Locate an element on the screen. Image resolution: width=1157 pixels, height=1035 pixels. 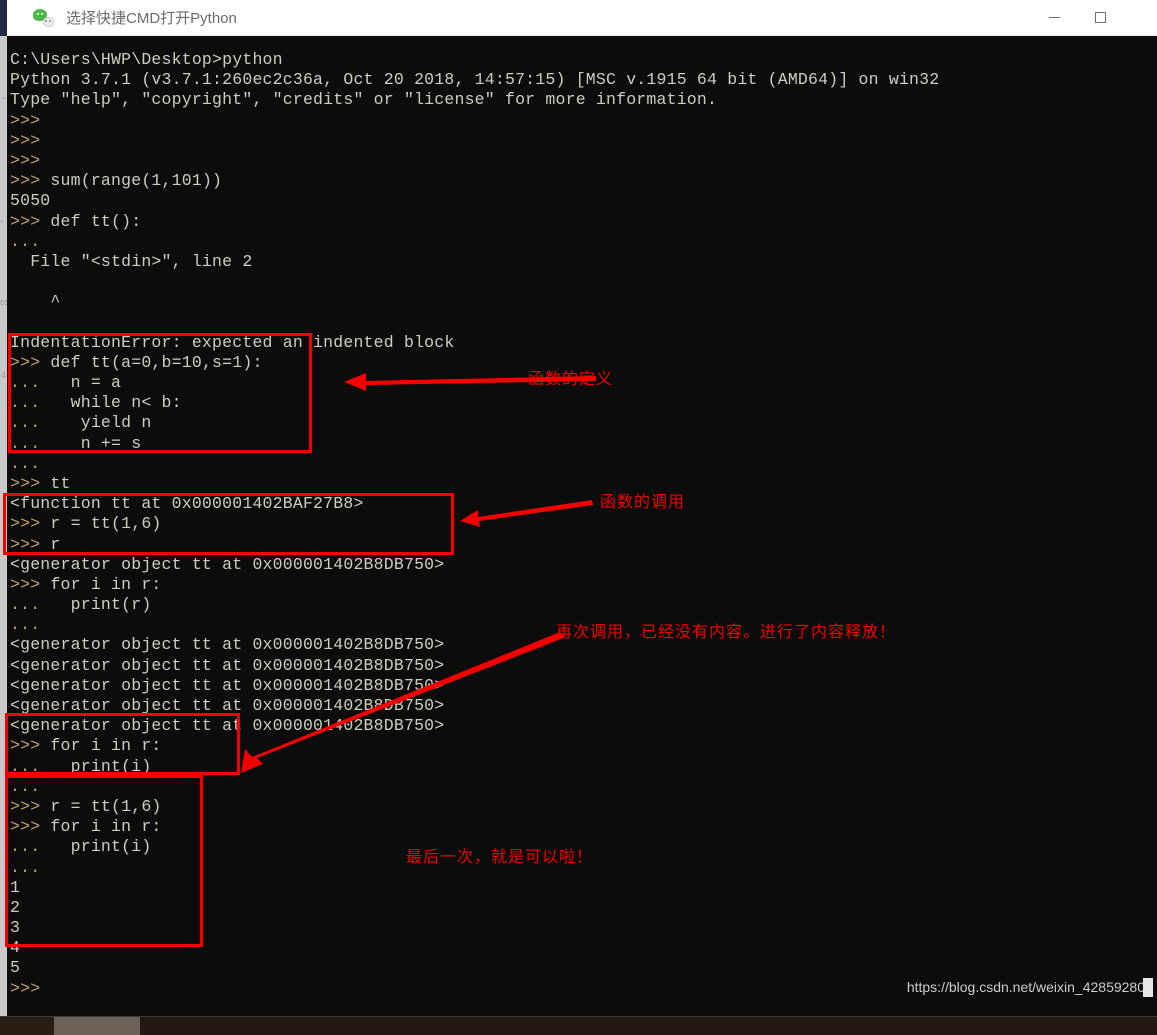
console-line: >>> tt is located at coordinates (40, 483).